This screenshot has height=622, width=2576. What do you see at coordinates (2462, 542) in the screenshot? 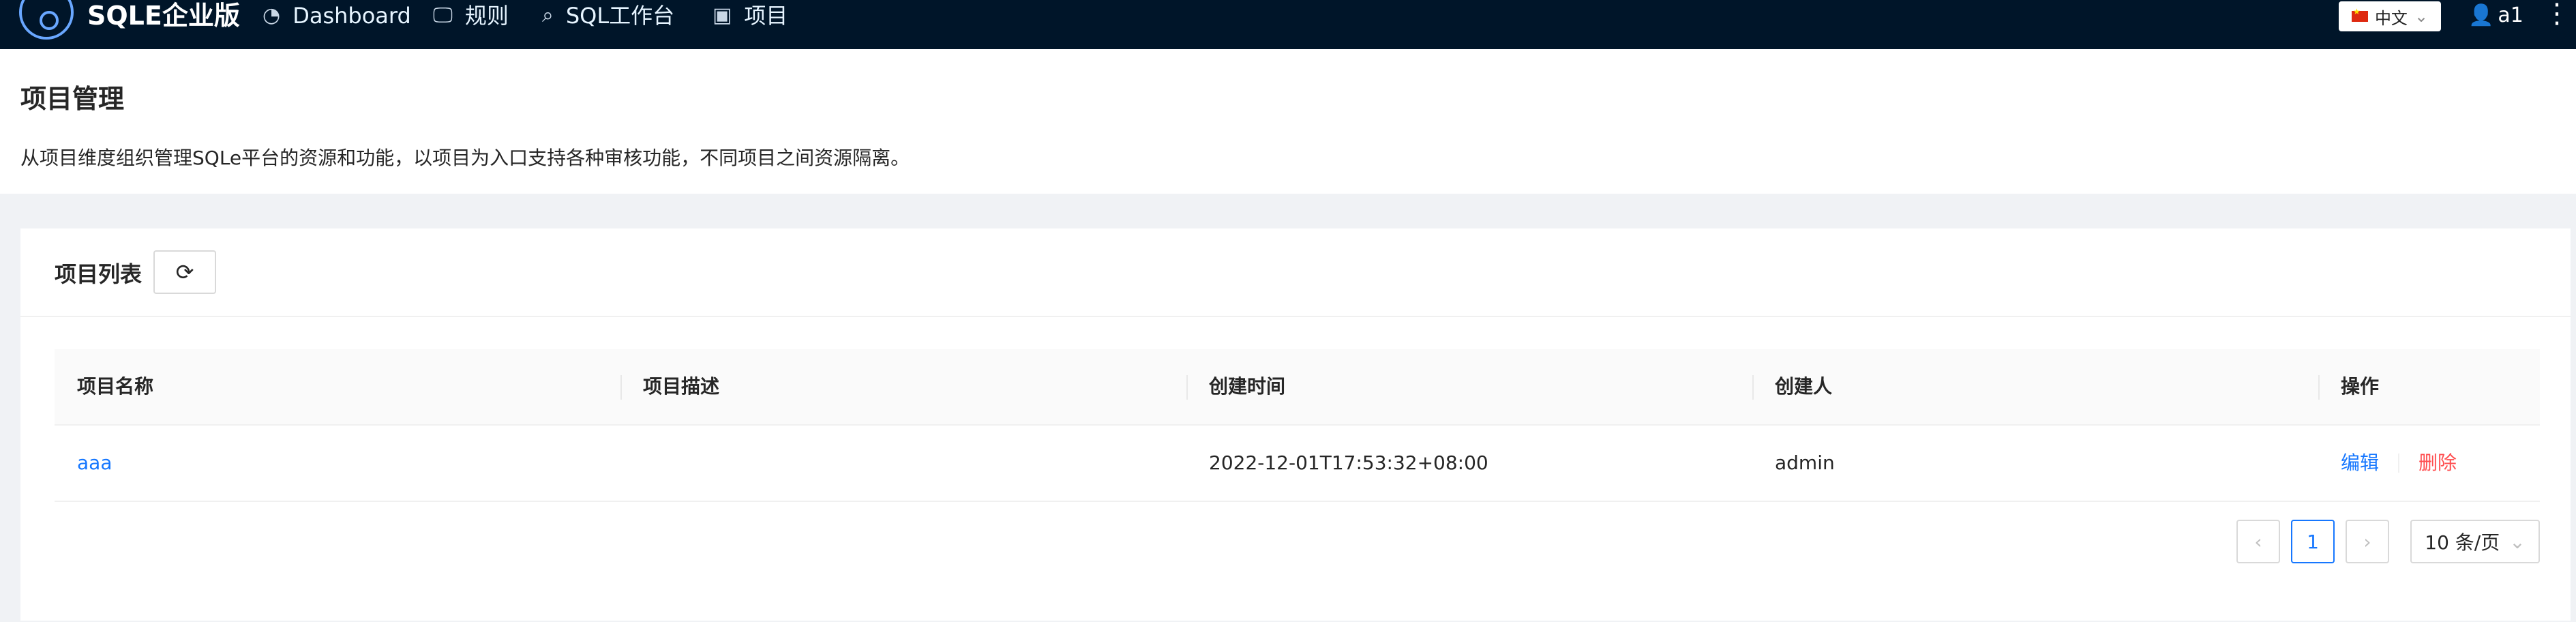
I see `page-size-label: 10 条/页` at bounding box center [2462, 542].